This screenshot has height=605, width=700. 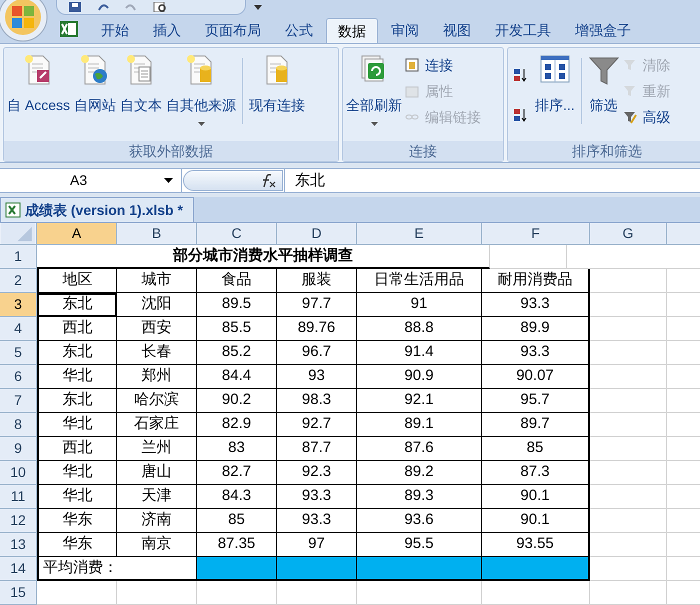 I want to click on table-cell: 兰州, so click(x=157, y=449).